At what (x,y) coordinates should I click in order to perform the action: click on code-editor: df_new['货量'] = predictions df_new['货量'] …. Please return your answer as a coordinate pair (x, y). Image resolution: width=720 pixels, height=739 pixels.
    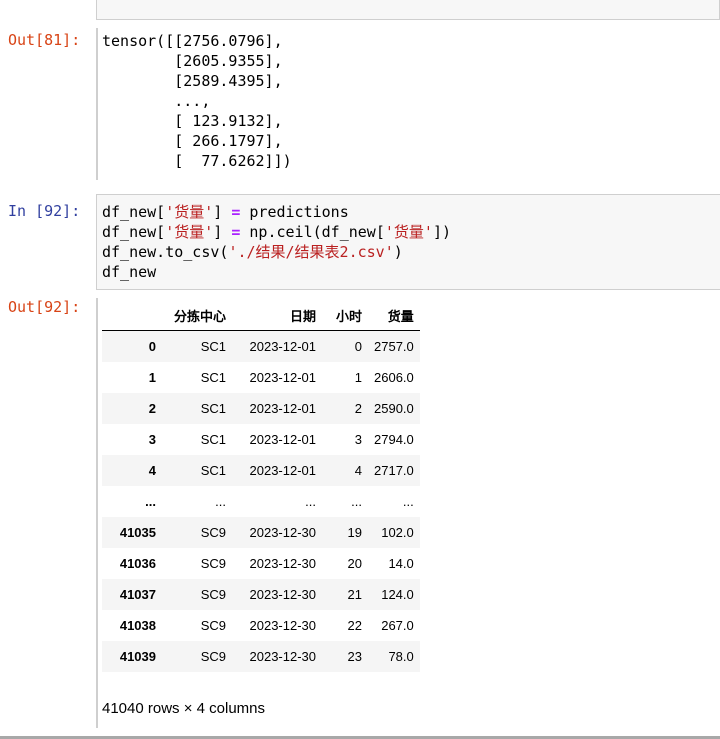
    Looking at the image, I should click on (276, 242).